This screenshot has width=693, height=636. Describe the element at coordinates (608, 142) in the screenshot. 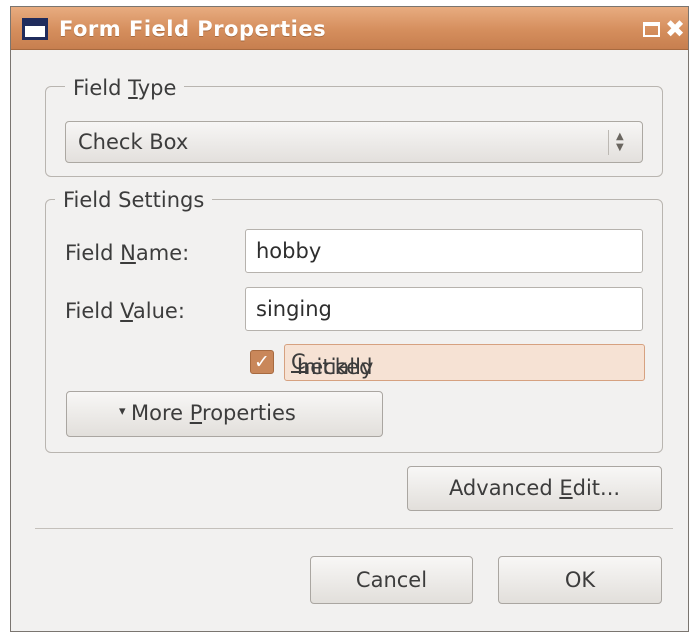

I see `combo-divider` at that location.